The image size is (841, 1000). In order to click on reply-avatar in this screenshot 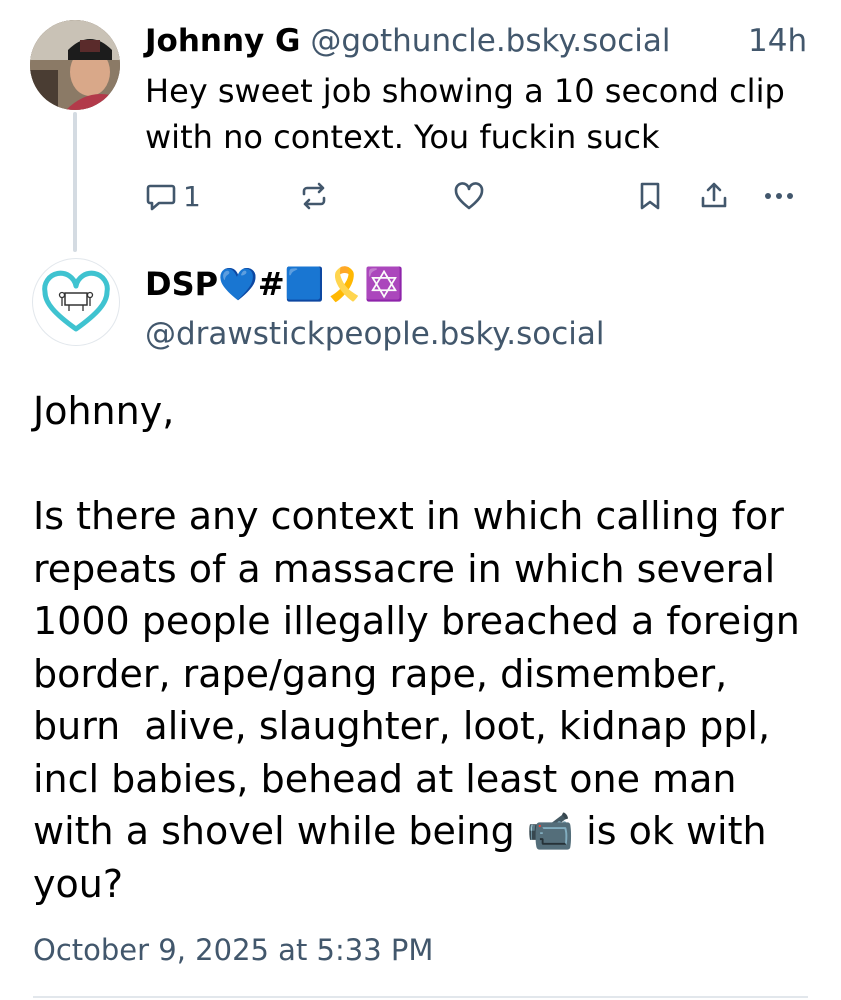, I will do `click(75, 65)`.